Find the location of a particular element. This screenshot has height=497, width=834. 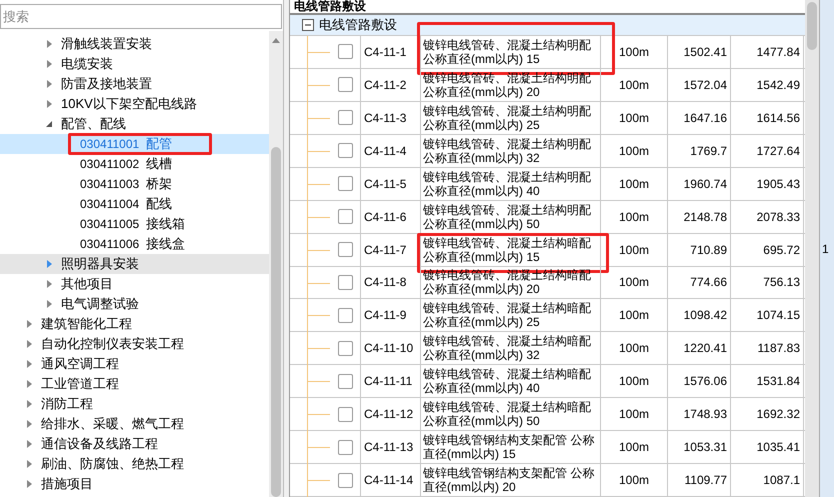

tree-item: 电气调整试验 is located at coordinates (134, 304).